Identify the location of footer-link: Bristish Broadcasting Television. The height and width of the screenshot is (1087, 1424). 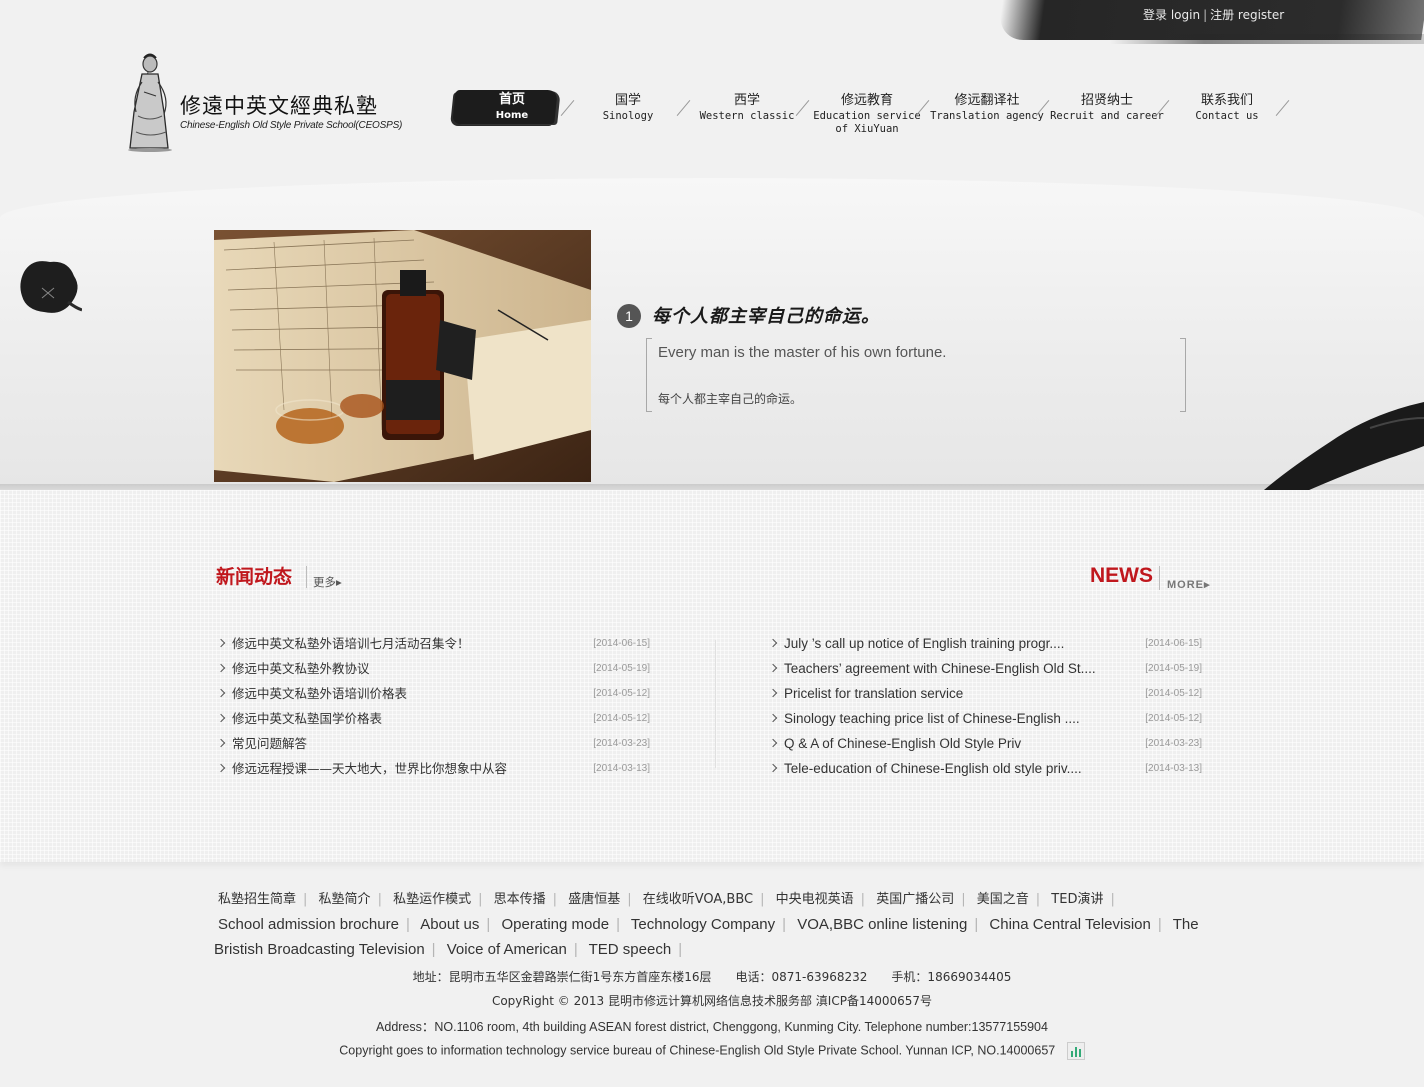
(319, 949).